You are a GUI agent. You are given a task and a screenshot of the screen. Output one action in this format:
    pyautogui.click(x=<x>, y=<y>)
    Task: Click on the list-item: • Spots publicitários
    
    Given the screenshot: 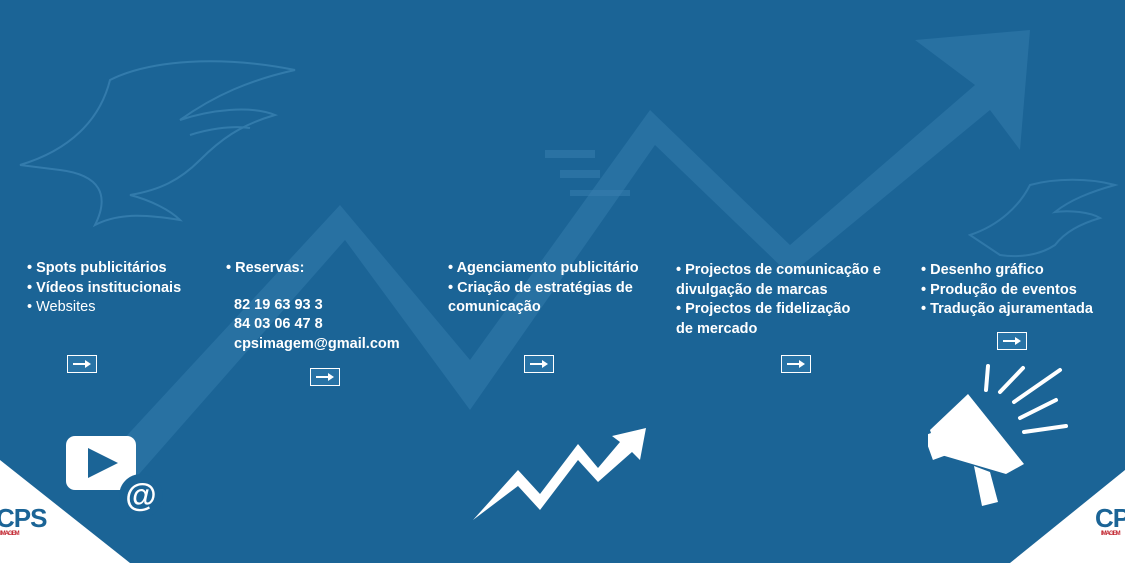 What is the action you would take?
    pyautogui.click(x=97, y=268)
    